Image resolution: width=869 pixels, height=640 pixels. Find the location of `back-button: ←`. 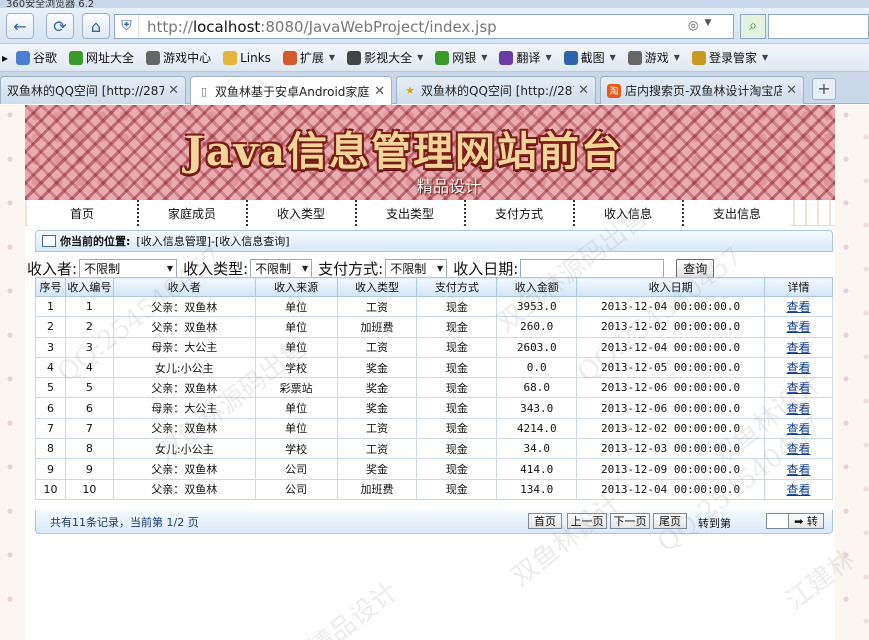

back-button: ← is located at coordinates (20, 26).